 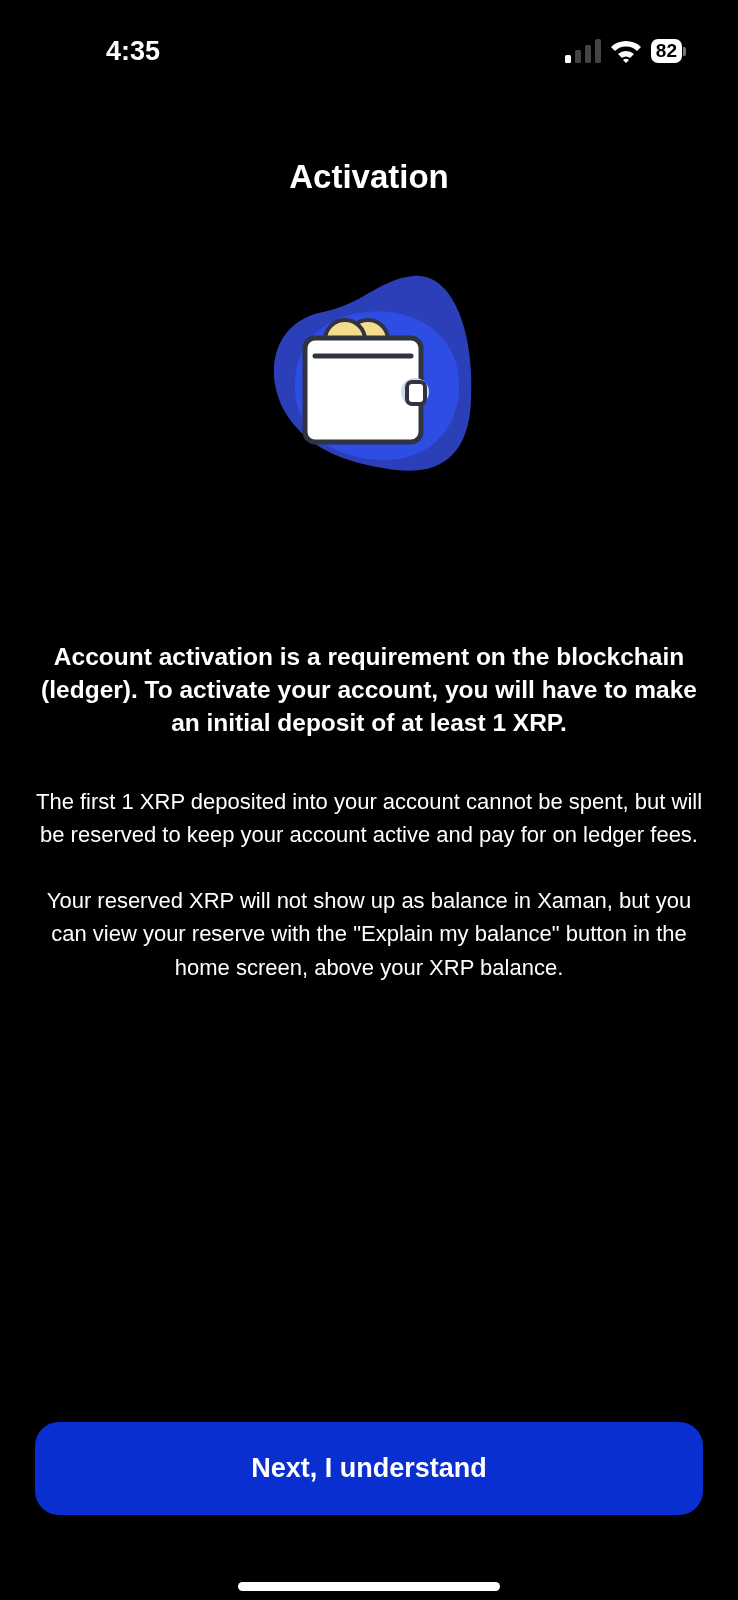 I want to click on status-time: 4:35, so click(x=133, y=51).